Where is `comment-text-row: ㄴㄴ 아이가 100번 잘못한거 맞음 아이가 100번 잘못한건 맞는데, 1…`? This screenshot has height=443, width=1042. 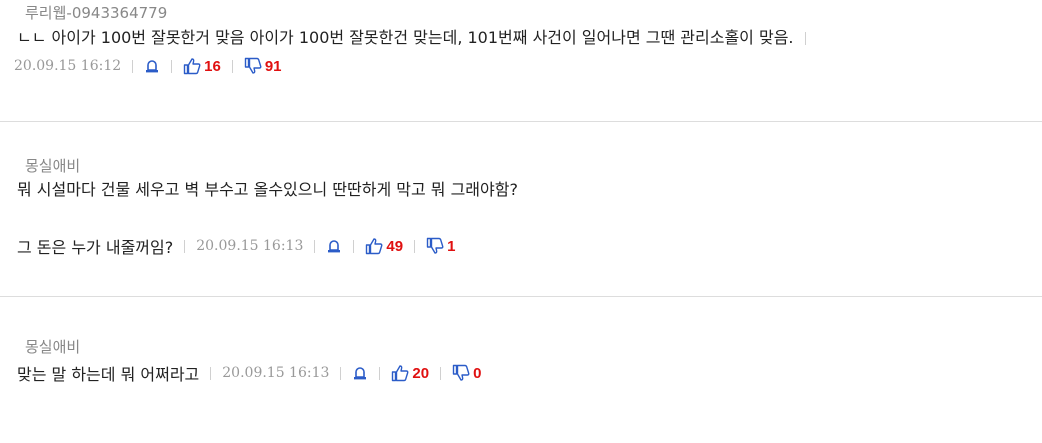 comment-text-row: ㄴㄴ 아이가 100번 잘못한거 맞음 아이가 100번 잘못한건 맞는데, 1… is located at coordinates (417, 38).